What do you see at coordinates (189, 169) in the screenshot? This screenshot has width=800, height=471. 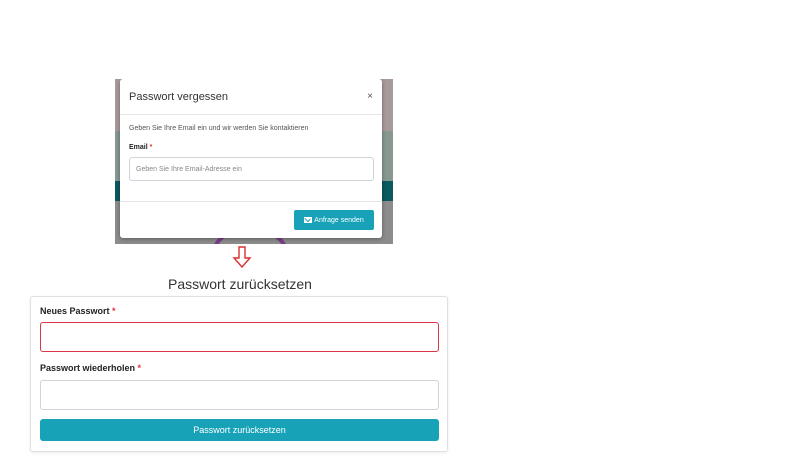 I see `email-placeholder: Geben Sie Ihre Email-Adresse ein` at bounding box center [189, 169].